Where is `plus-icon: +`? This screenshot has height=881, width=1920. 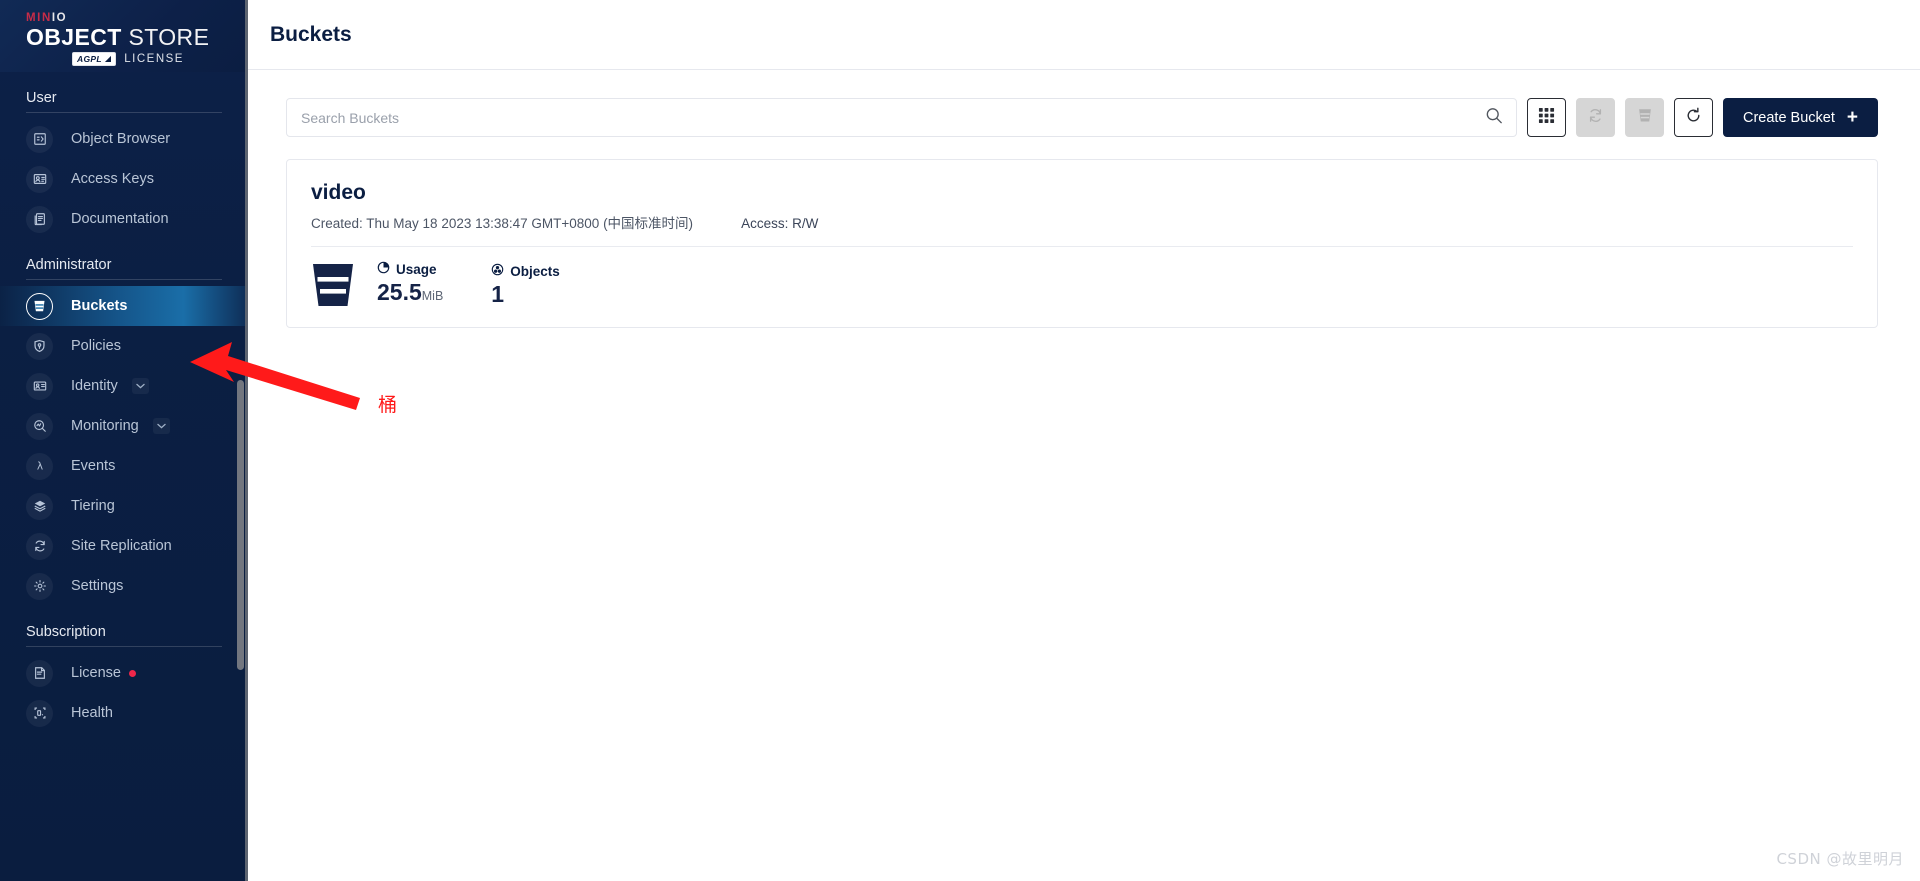 plus-icon: + is located at coordinates (1852, 117).